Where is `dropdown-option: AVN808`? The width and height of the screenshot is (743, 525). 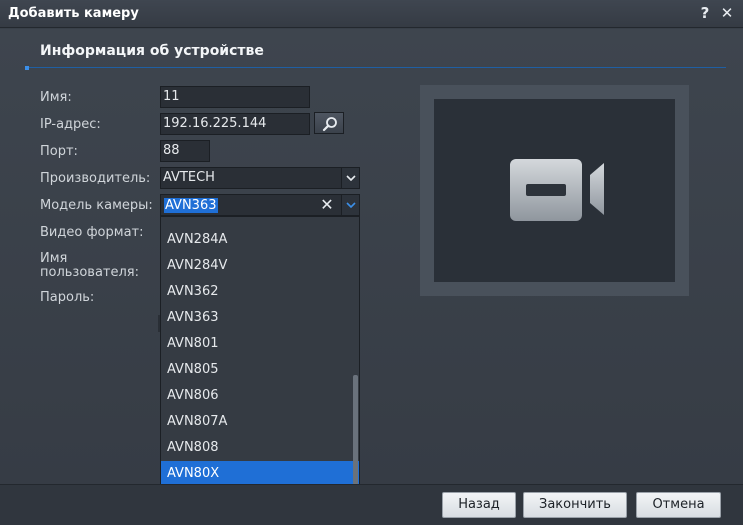 dropdown-option: AVN808 is located at coordinates (260, 448).